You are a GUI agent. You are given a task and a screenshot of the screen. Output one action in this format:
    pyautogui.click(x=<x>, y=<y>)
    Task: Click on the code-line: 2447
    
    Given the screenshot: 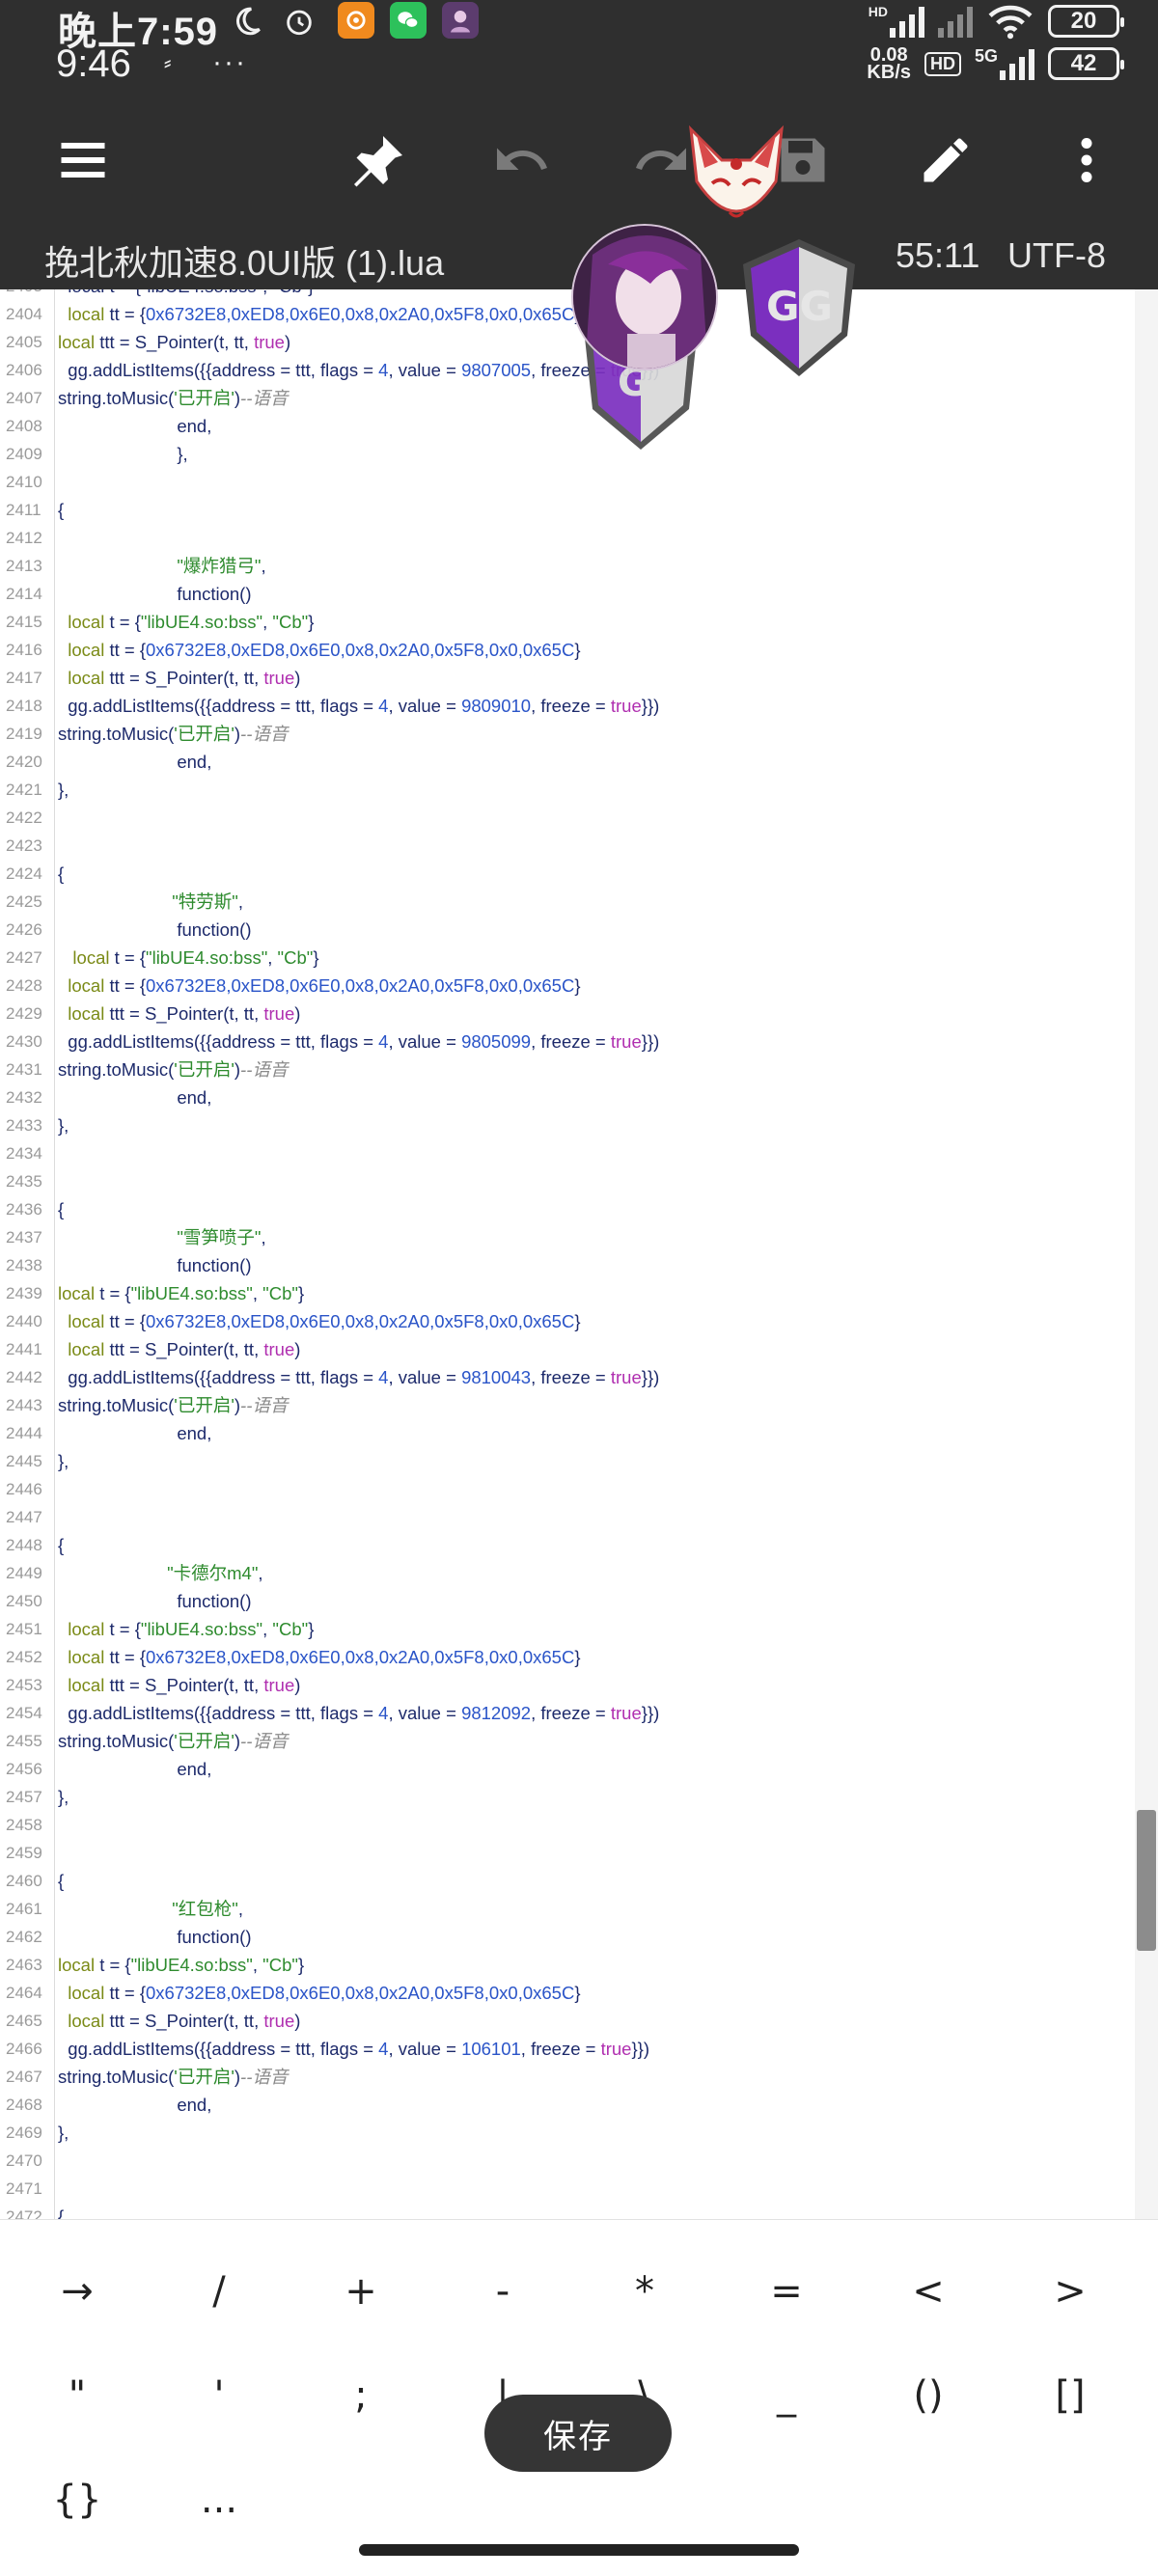 What is the action you would take?
    pyautogui.click(x=567, y=1517)
    